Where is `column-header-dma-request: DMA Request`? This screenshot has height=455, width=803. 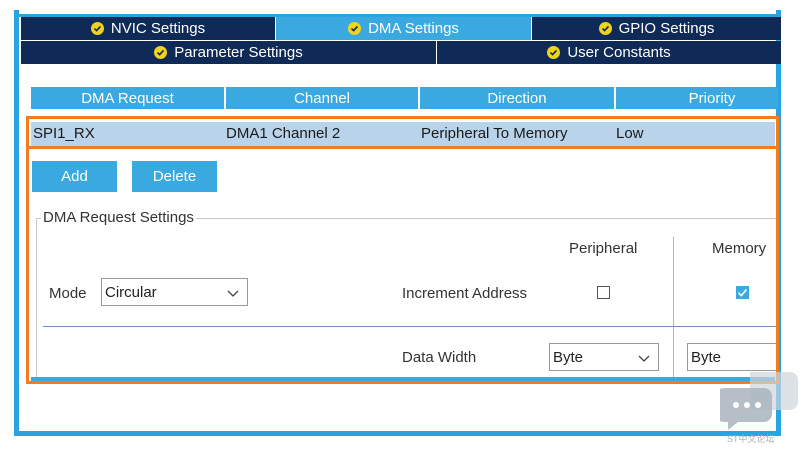 column-header-dma-request: DMA Request is located at coordinates (127, 98).